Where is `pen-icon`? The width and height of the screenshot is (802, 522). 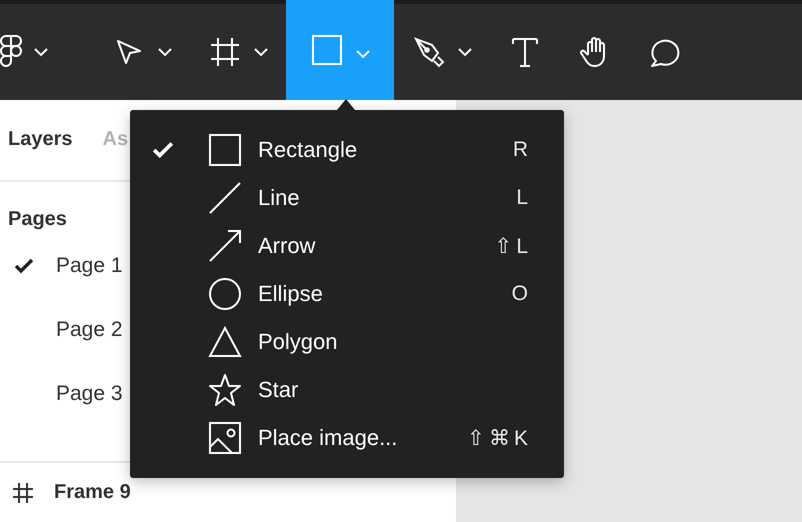
pen-icon is located at coordinates (429, 52).